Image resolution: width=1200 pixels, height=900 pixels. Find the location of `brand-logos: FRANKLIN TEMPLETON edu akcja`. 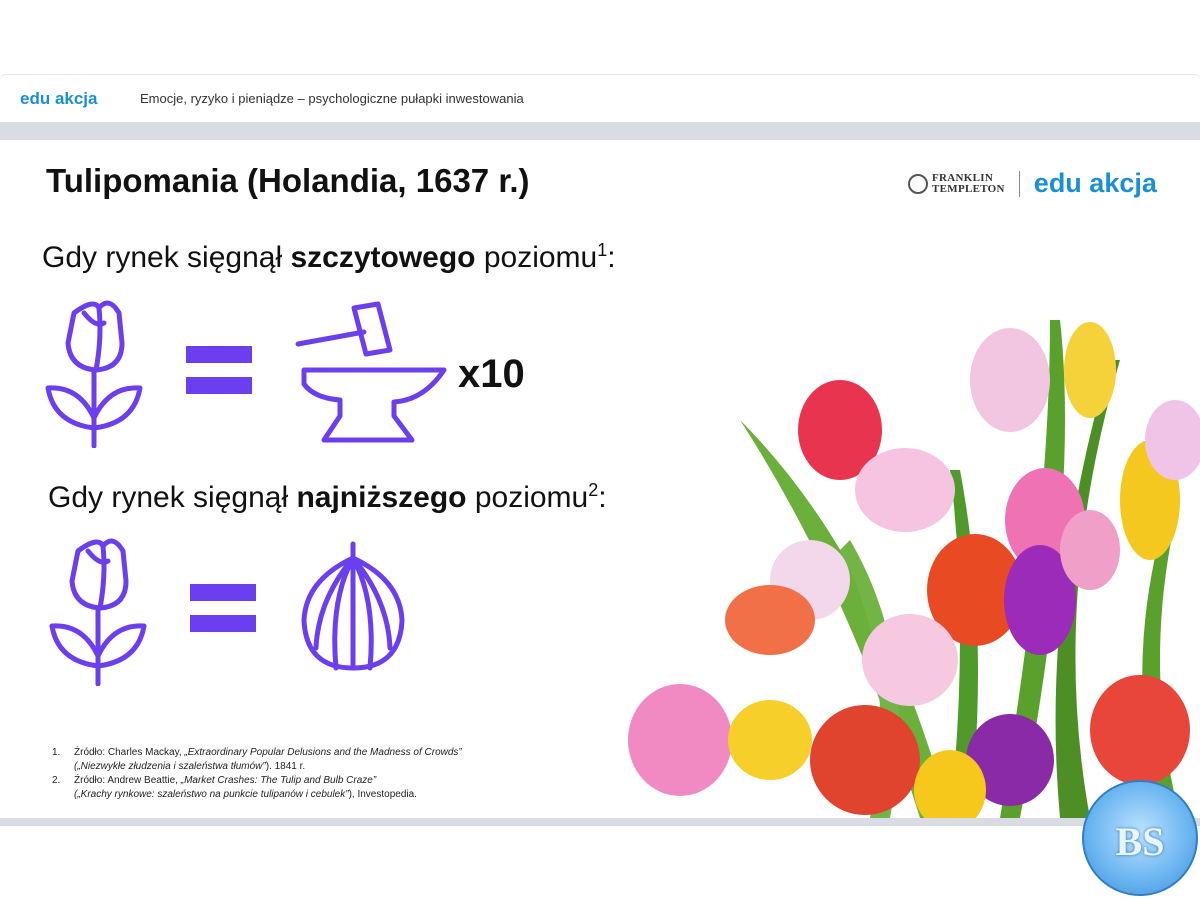

brand-logos: FRANKLIN TEMPLETON edu akcja is located at coordinates (1032, 183).